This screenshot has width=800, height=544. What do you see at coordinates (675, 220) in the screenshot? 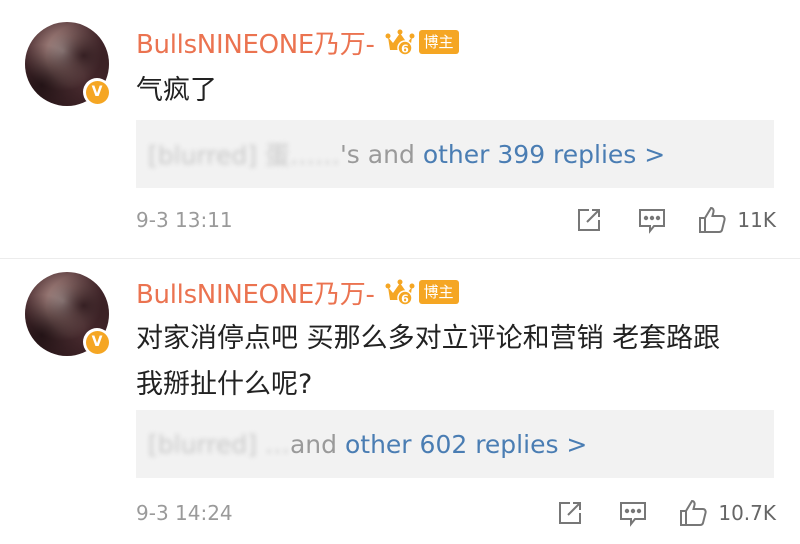
I see `comment-actions: 11K` at bounding box center [675, 220].